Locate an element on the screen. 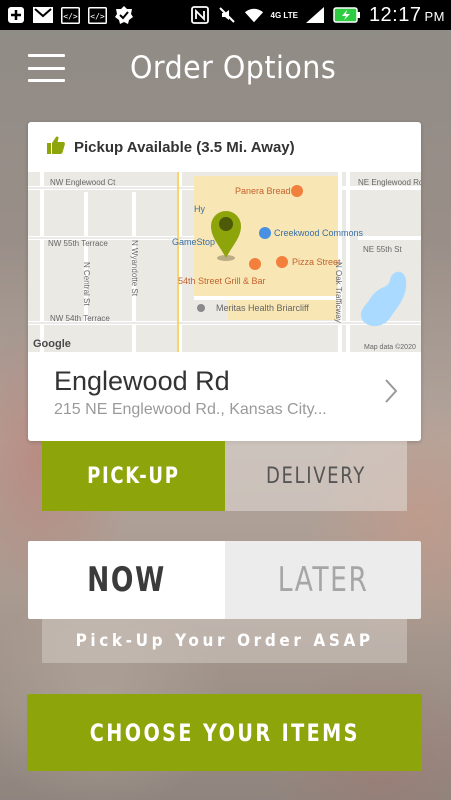 The height and width of the screenshot is (800, 451). map-label: Creekwood Commons is located at coordinates (319, 233).